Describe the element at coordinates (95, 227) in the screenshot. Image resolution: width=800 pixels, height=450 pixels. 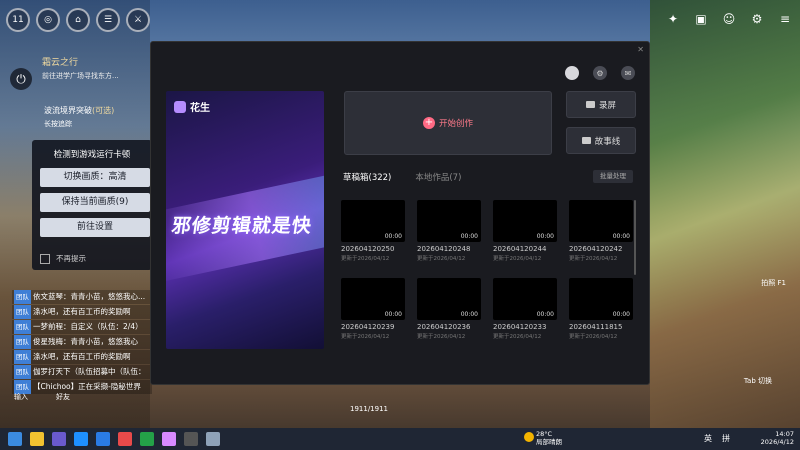
I see `go-settings-button: 前往设置` at that location.